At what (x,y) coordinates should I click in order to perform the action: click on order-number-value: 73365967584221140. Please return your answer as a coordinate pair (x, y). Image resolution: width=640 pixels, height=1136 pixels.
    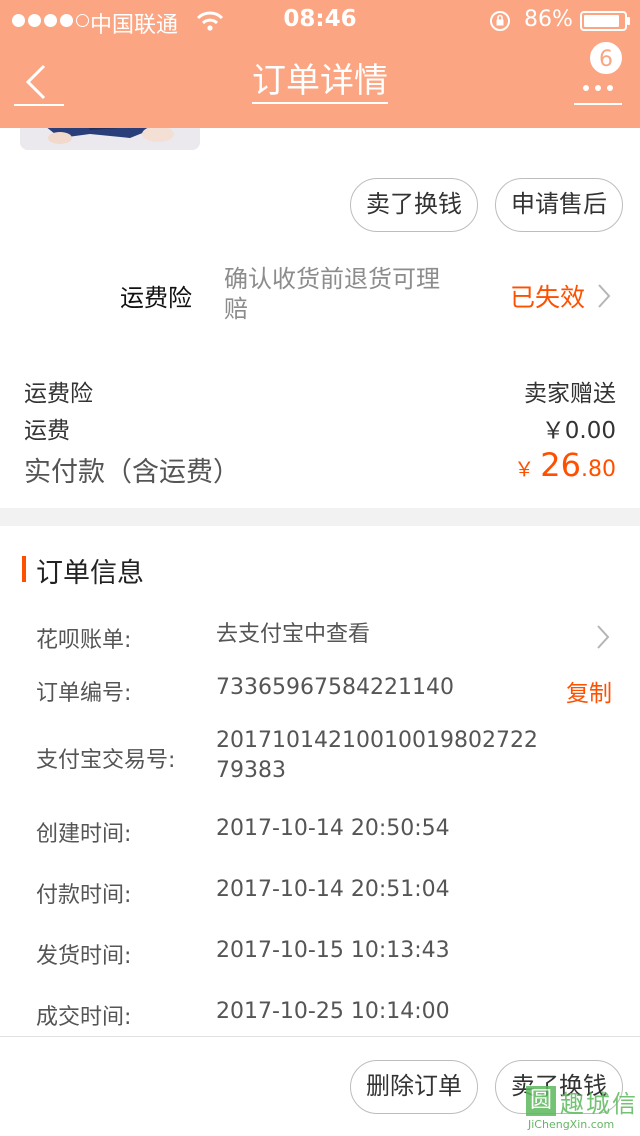
    Looking at the image, I should click on (335, 687).